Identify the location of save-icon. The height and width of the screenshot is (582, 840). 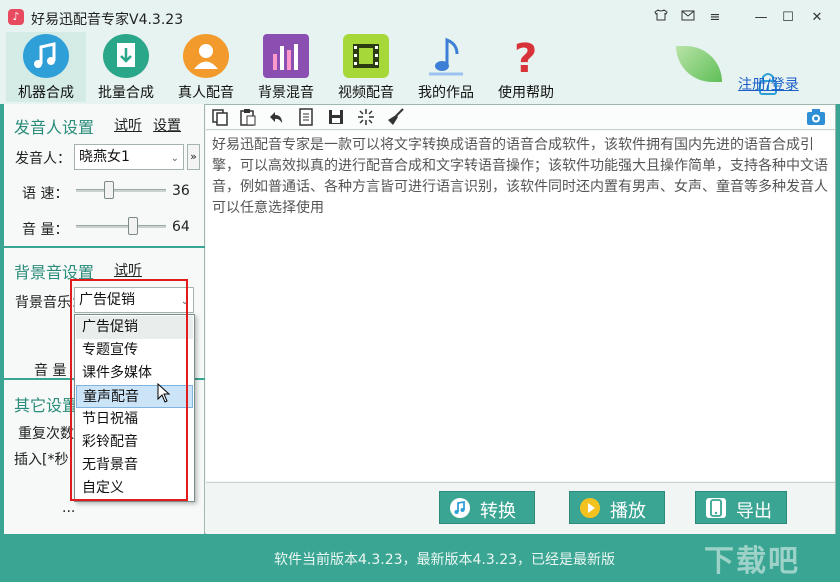
(337, 118).